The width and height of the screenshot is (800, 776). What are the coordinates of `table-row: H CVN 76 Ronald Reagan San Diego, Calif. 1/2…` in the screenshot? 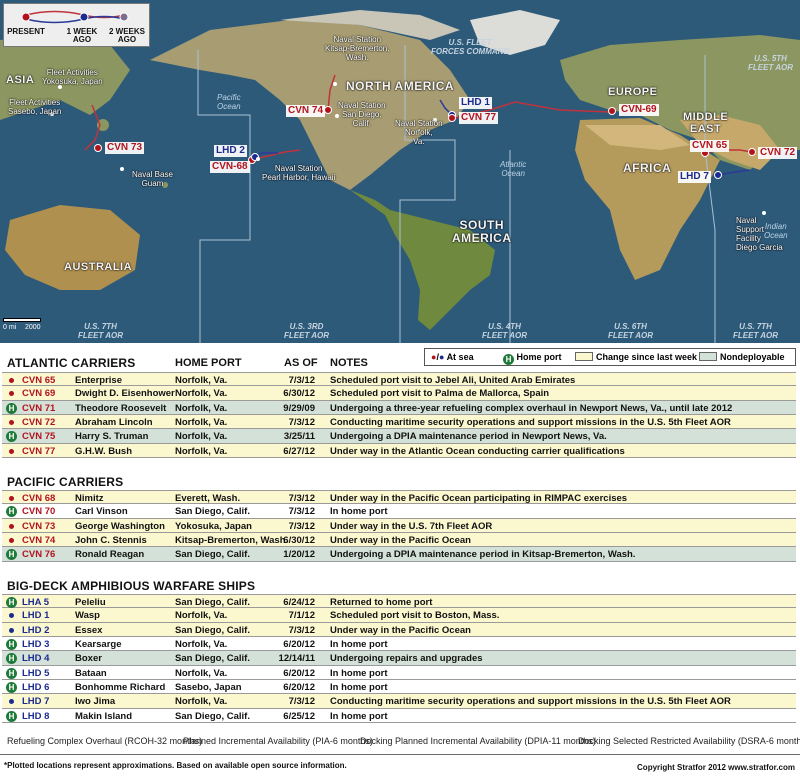 It's located at (399, 554).